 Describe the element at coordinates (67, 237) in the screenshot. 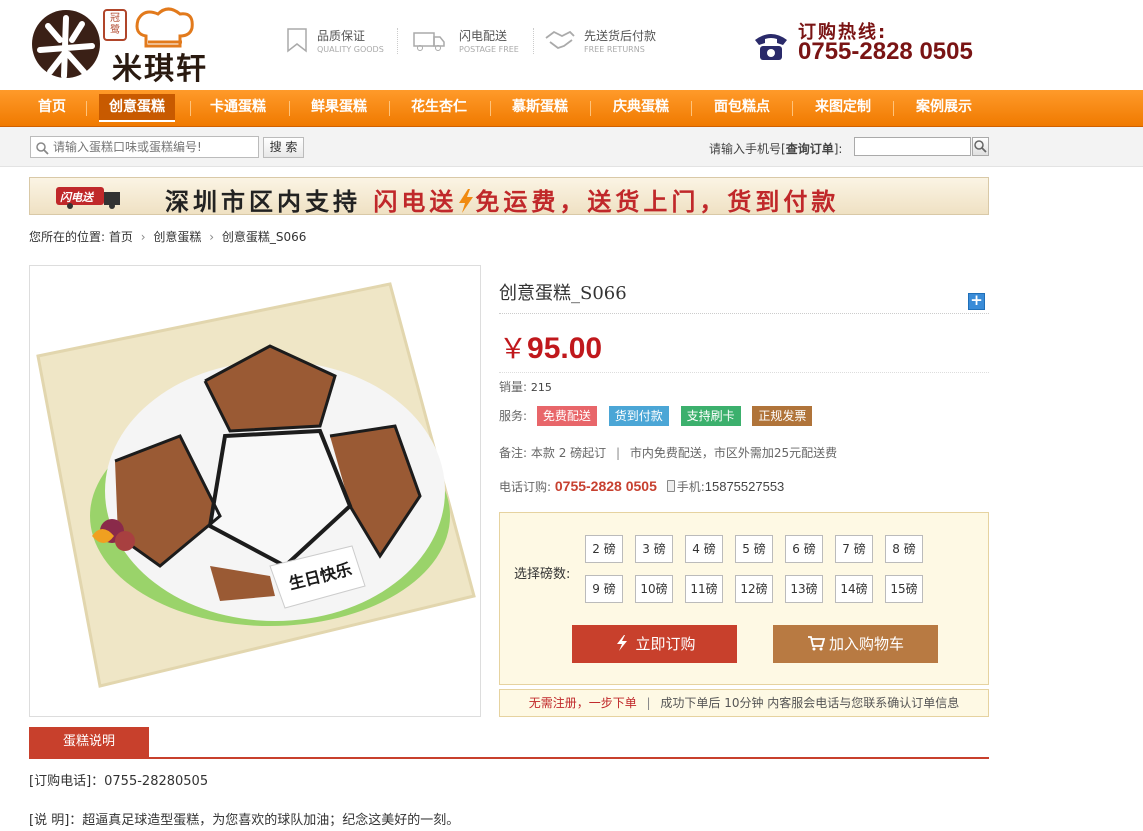

I see `breadcrumb-prefix: 您所在的位置:` at that location.